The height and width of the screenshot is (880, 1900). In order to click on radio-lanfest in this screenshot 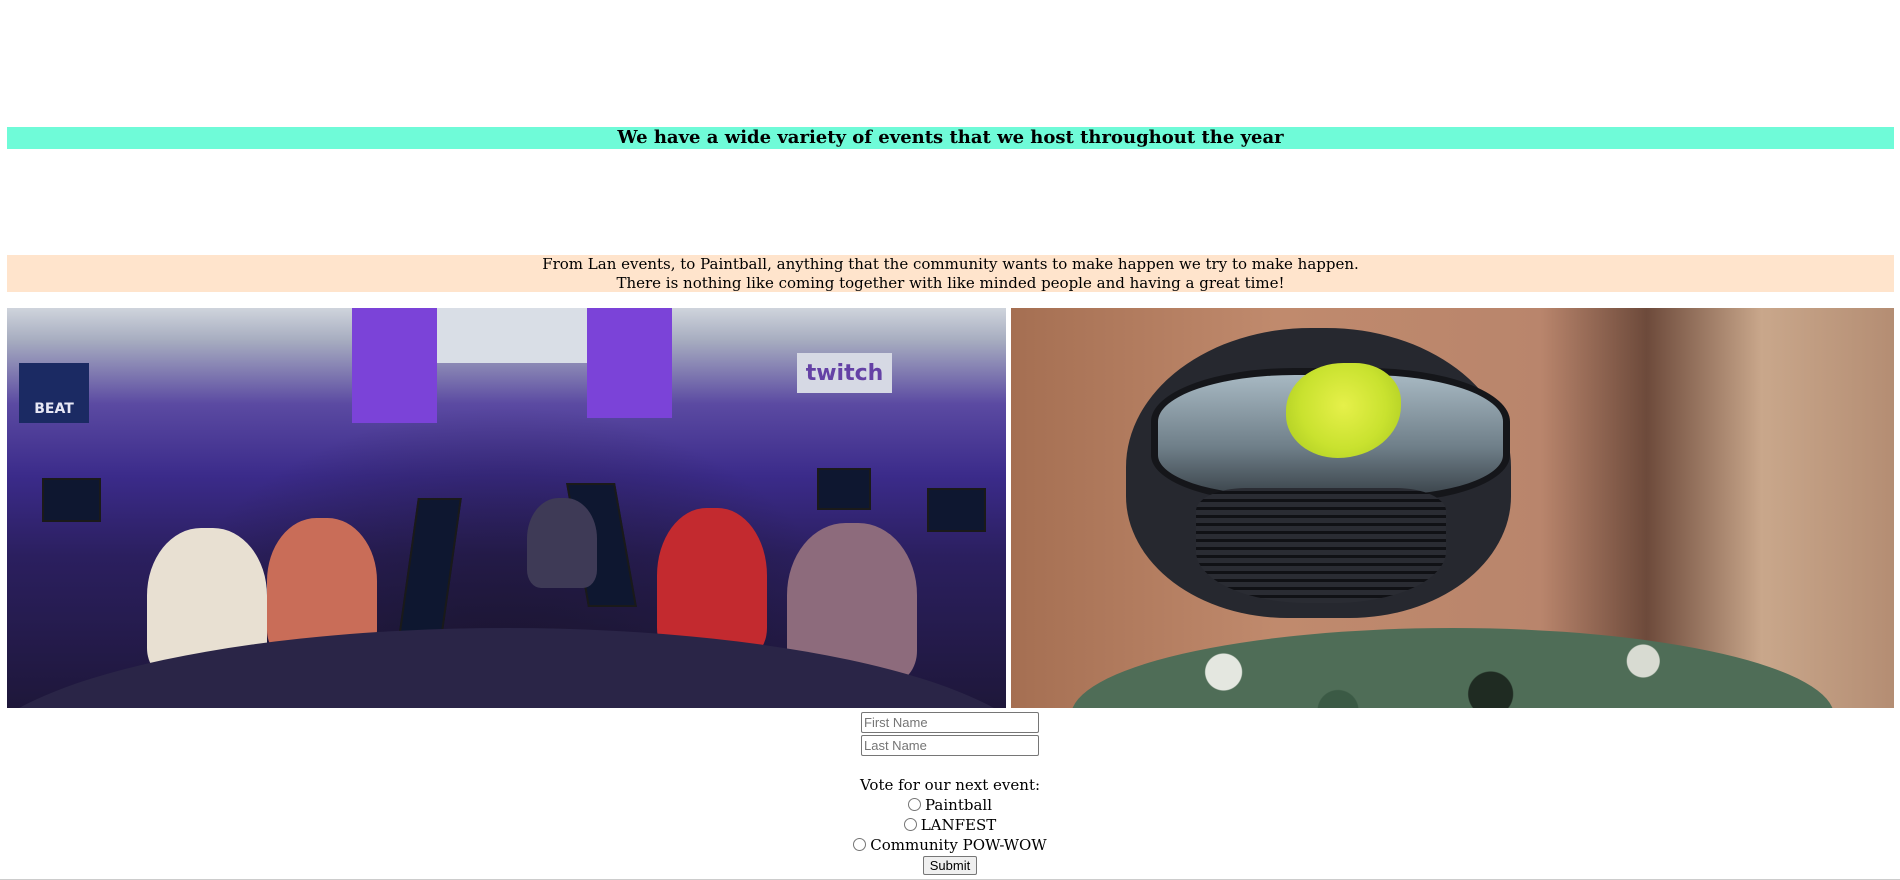, I will do `click(910, 824)`.